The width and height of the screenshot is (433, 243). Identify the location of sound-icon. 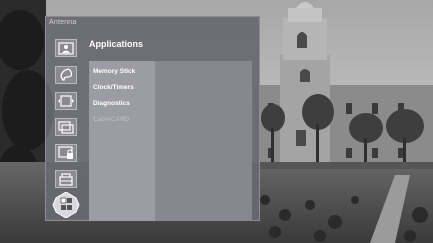
(66, 75).